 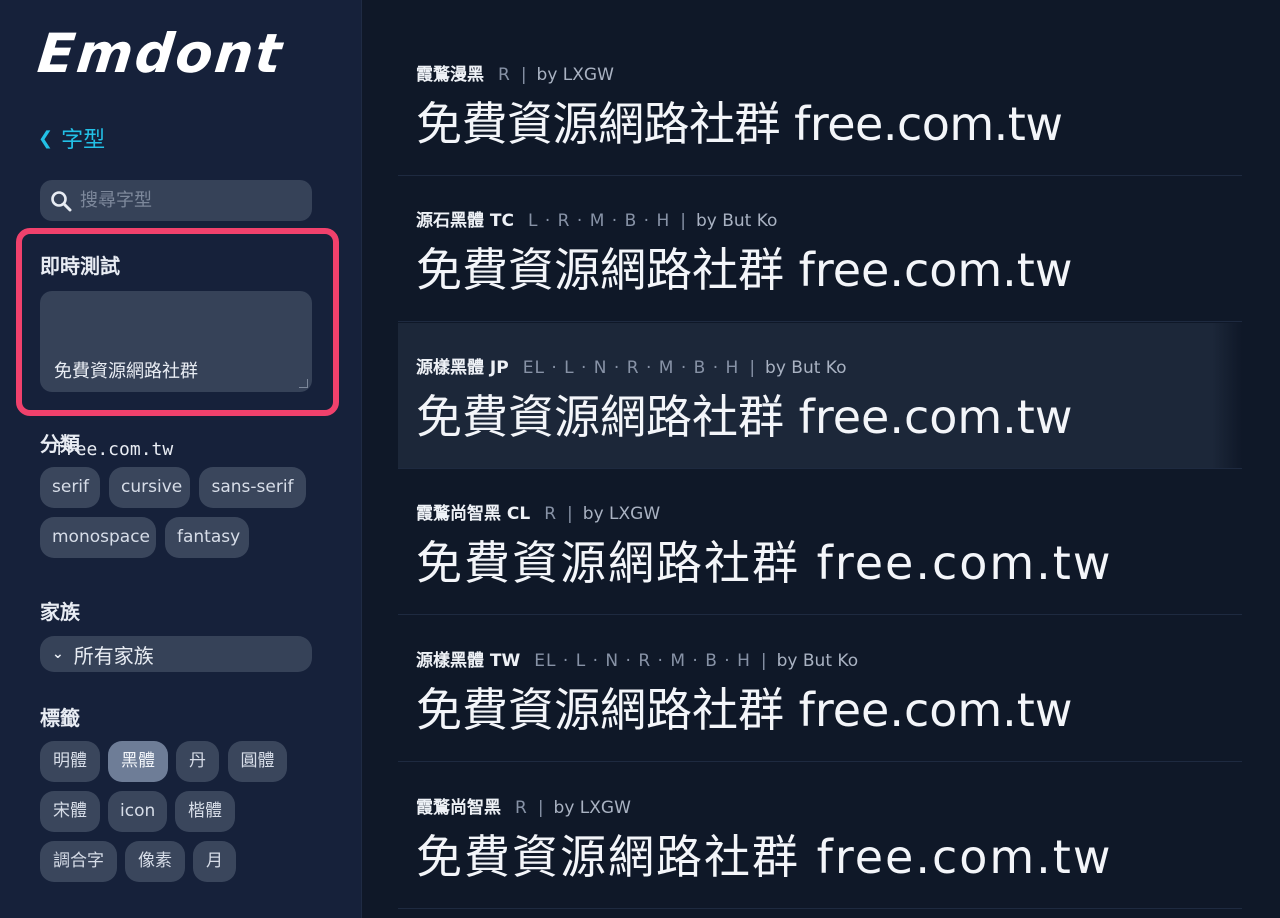 What do you see at coordinates (58, 654) in the screenshot?
I see `chevron-down-icon: ⌄` at bounding box center [58, 654].